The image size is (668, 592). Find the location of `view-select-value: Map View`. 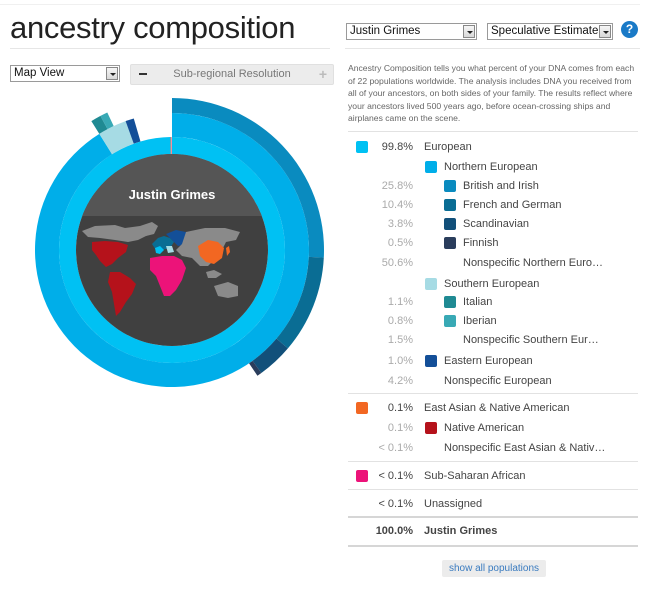

view-select-value: Map View is located at coordinates (39, 73).